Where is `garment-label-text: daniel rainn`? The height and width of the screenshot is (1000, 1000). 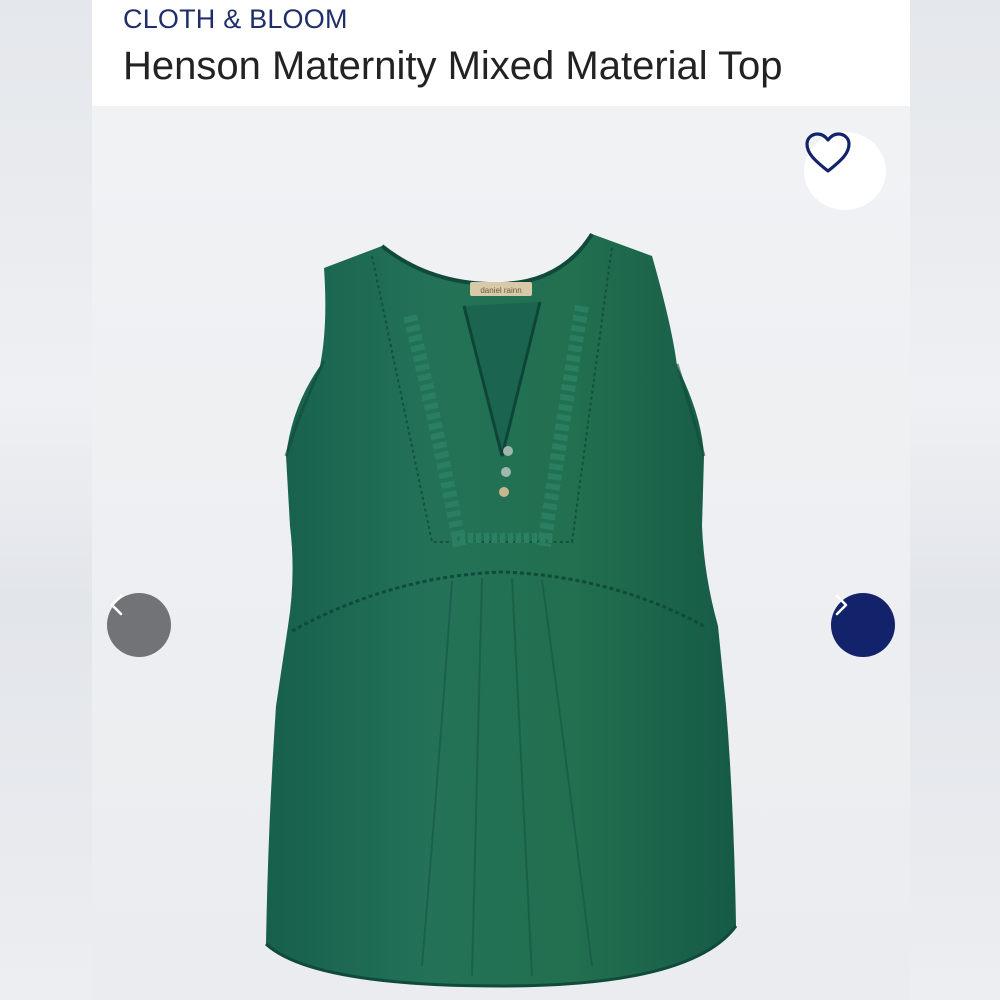
garment-label-text: daniel rainn is located at coordinates (500, 290).